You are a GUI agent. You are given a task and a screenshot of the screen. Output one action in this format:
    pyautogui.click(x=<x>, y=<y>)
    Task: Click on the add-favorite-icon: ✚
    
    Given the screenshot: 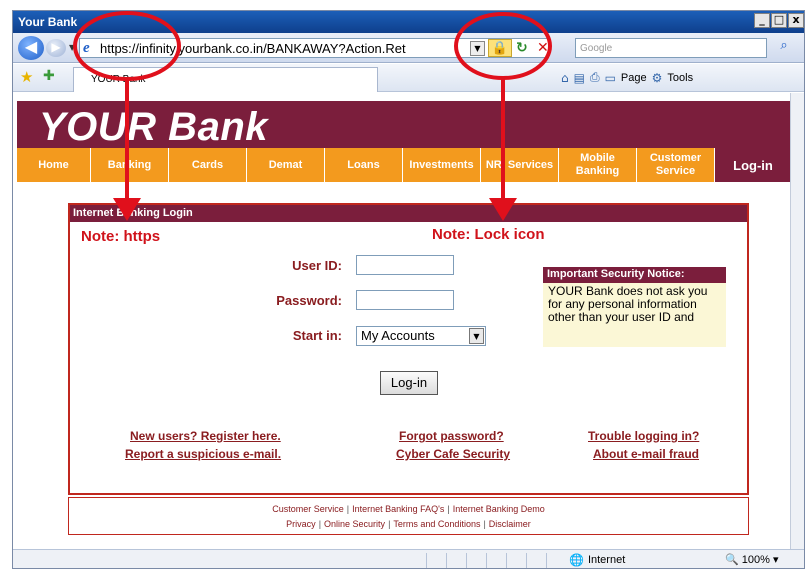 What is the action you would take?
    pyautogui.click(x=49, y=76)
    